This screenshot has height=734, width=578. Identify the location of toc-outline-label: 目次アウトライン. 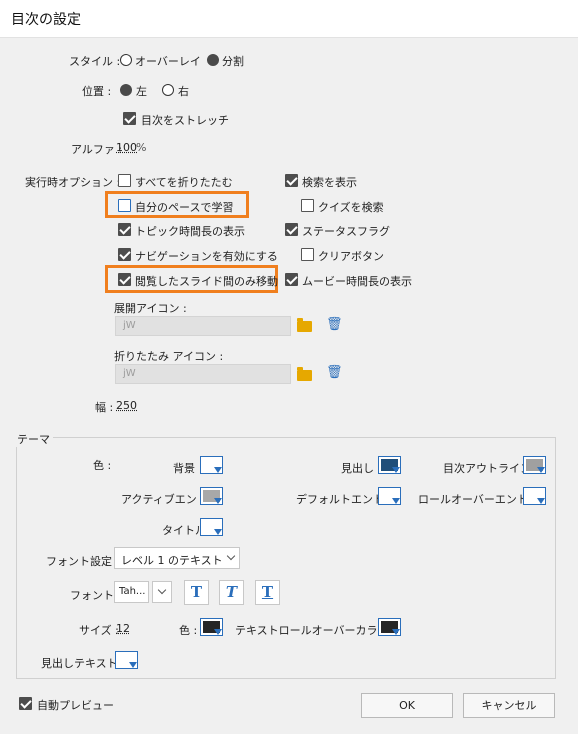
(487, 468).